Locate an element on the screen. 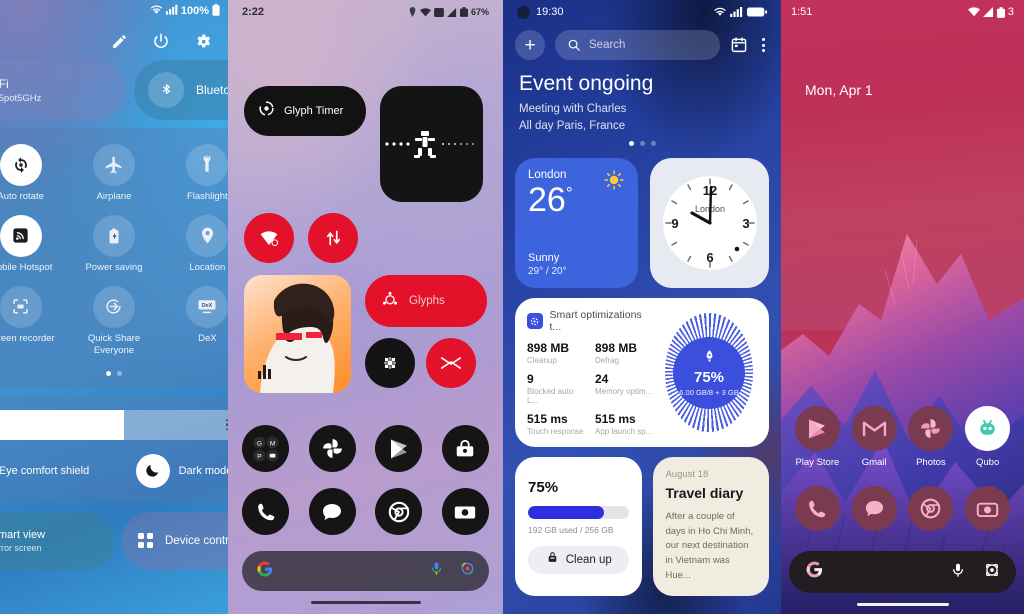 The image size is (1024, 614). app-camera is located at coordinates (987, 508).